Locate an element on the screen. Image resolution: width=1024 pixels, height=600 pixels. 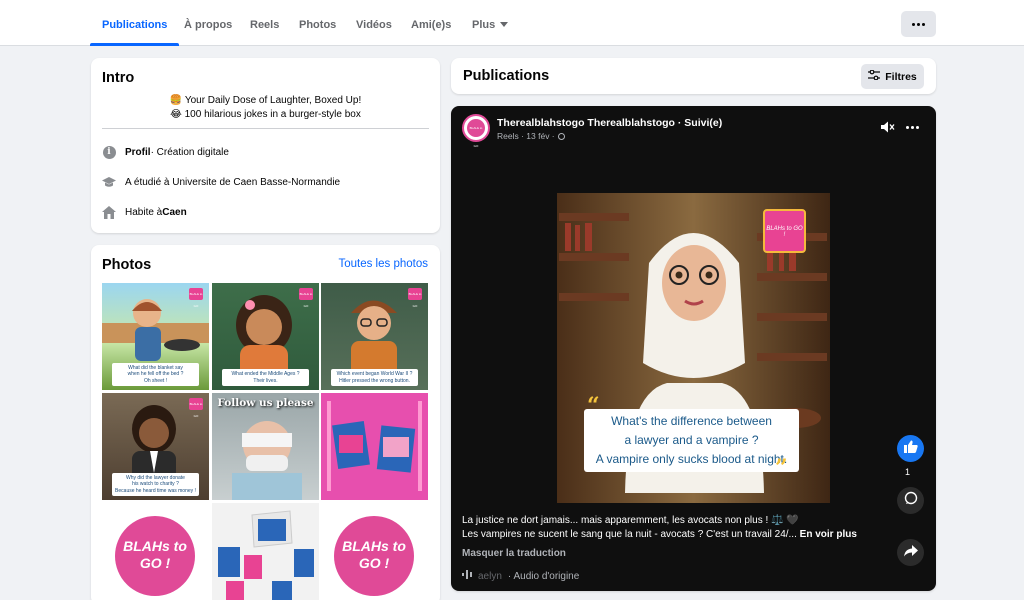
audio-info: aelyn · Audio d'origine is located at coordinates (520, 576).